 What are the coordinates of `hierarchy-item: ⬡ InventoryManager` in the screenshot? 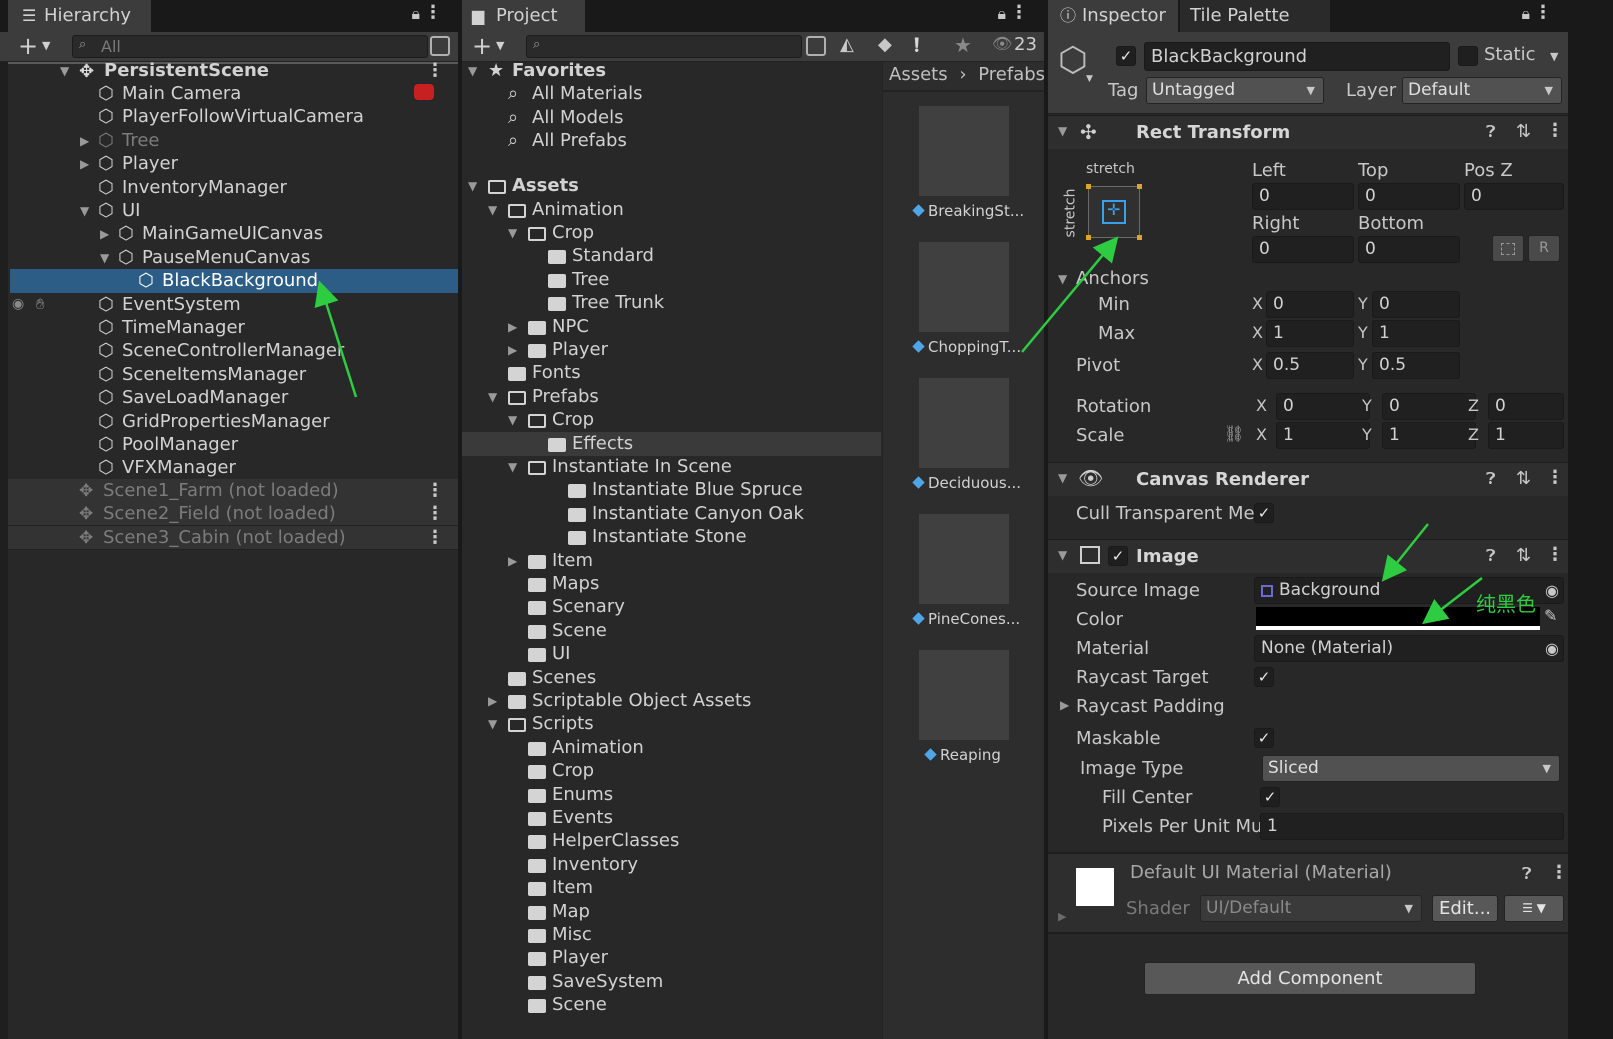 It's located at (229, 188).